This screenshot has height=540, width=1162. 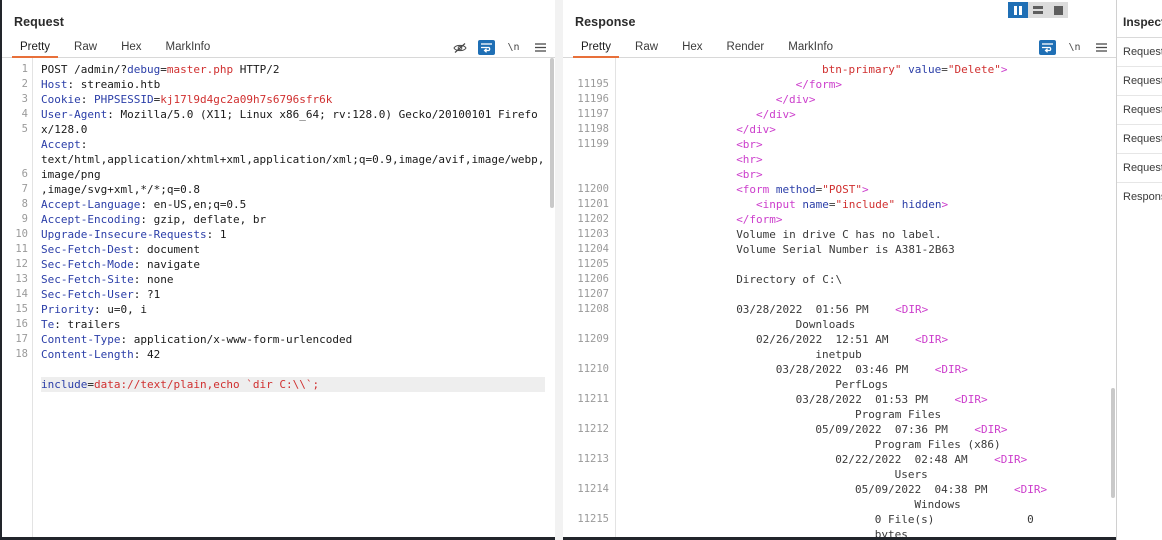 I want to click on request-line-number: 16, so click(x=21, y=324).